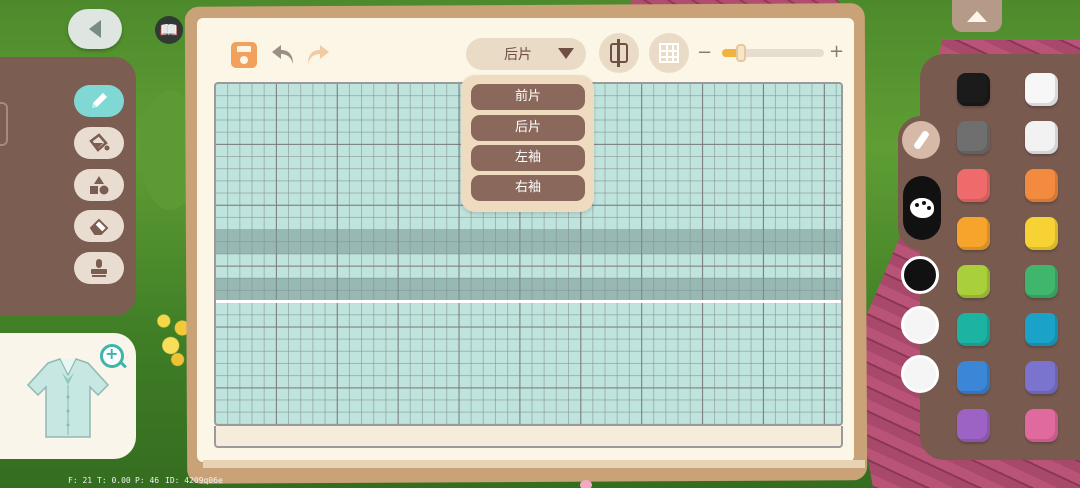 This screenshot has height=488, width=1080. I want to click on dropdown-option-back: 后片, so click(528, 128).